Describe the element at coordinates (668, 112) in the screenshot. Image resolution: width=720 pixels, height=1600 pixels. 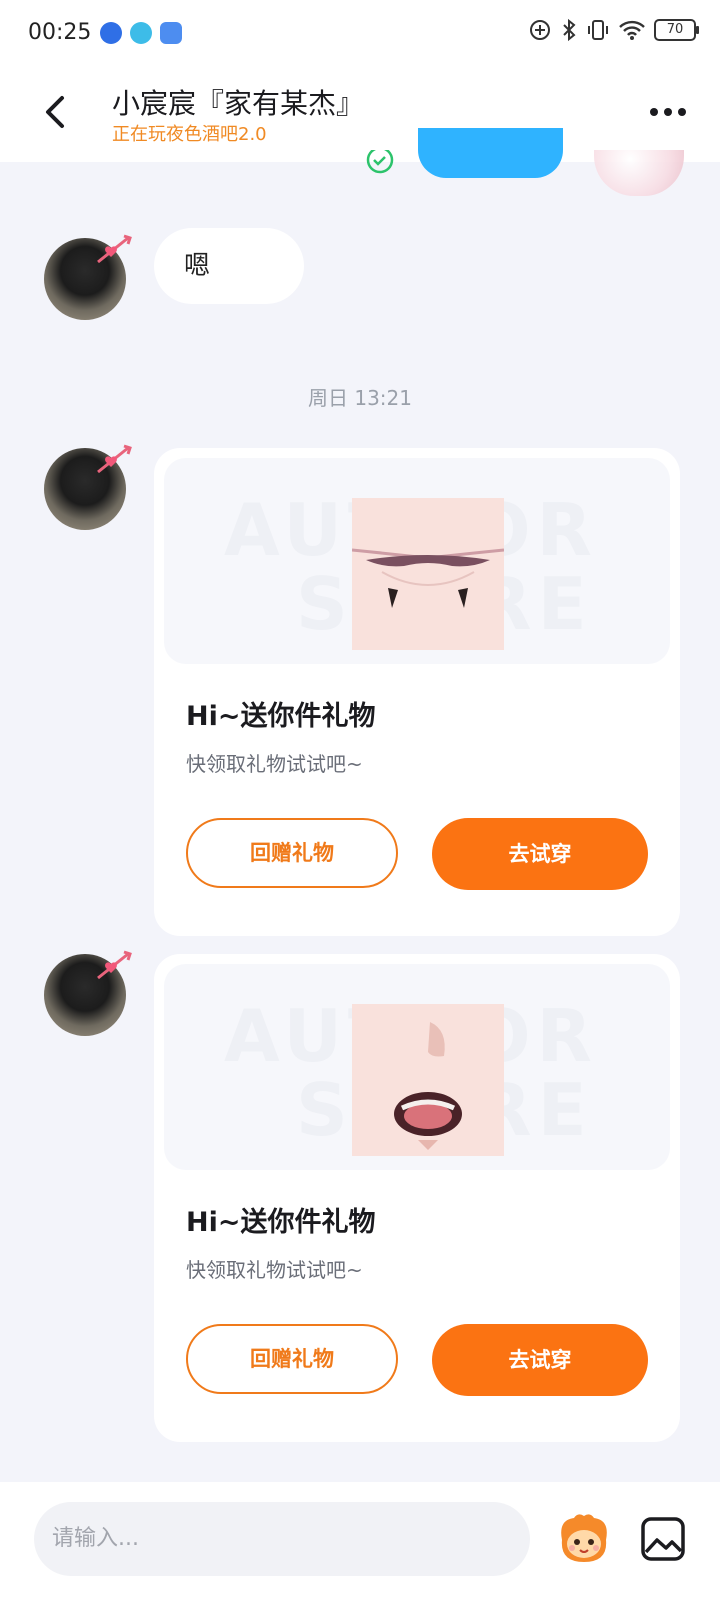
I see `more-options-button` at that location.